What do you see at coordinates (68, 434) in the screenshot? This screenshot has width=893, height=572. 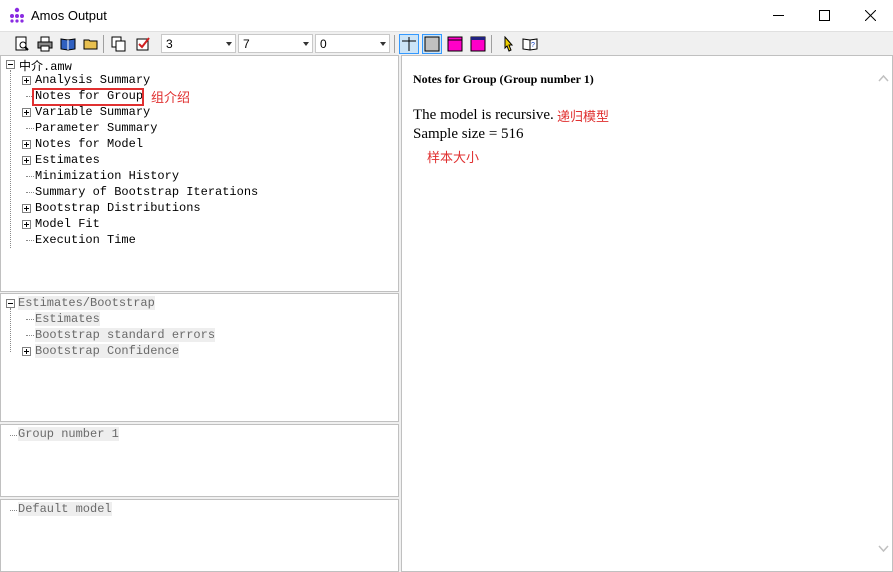 I see `group-number-1-item: Group number 1` at bounding box center [68, 434].